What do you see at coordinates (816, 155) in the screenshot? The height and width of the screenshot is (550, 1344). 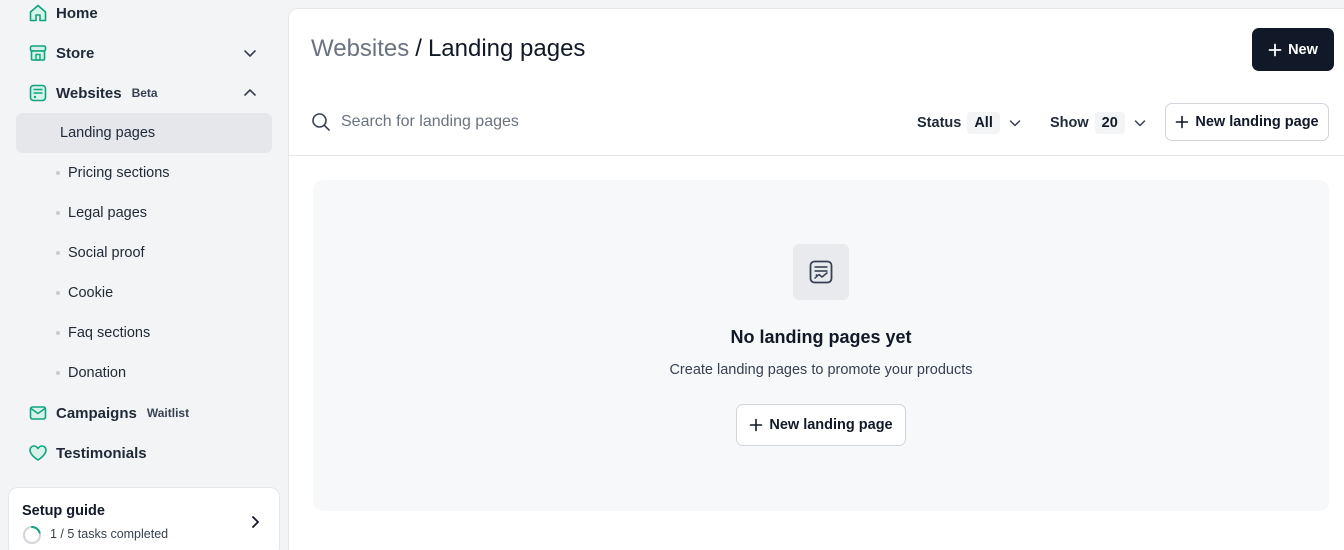 I see `divider` at bounding box center [816, 155].